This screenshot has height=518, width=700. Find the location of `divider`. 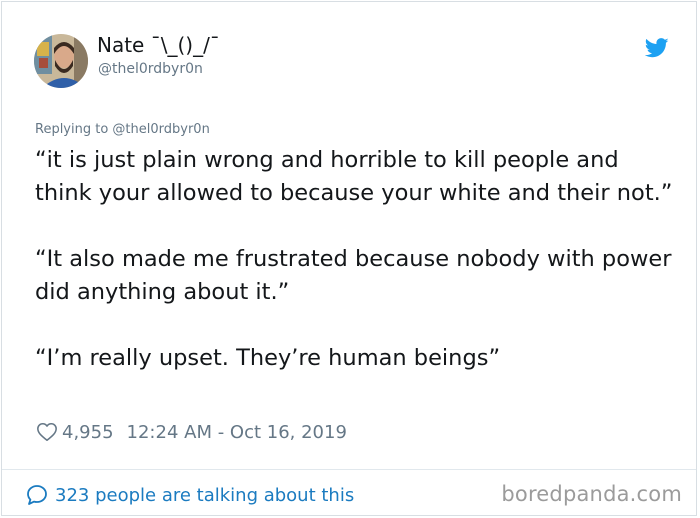

divider is located at coordinates (349, 469).